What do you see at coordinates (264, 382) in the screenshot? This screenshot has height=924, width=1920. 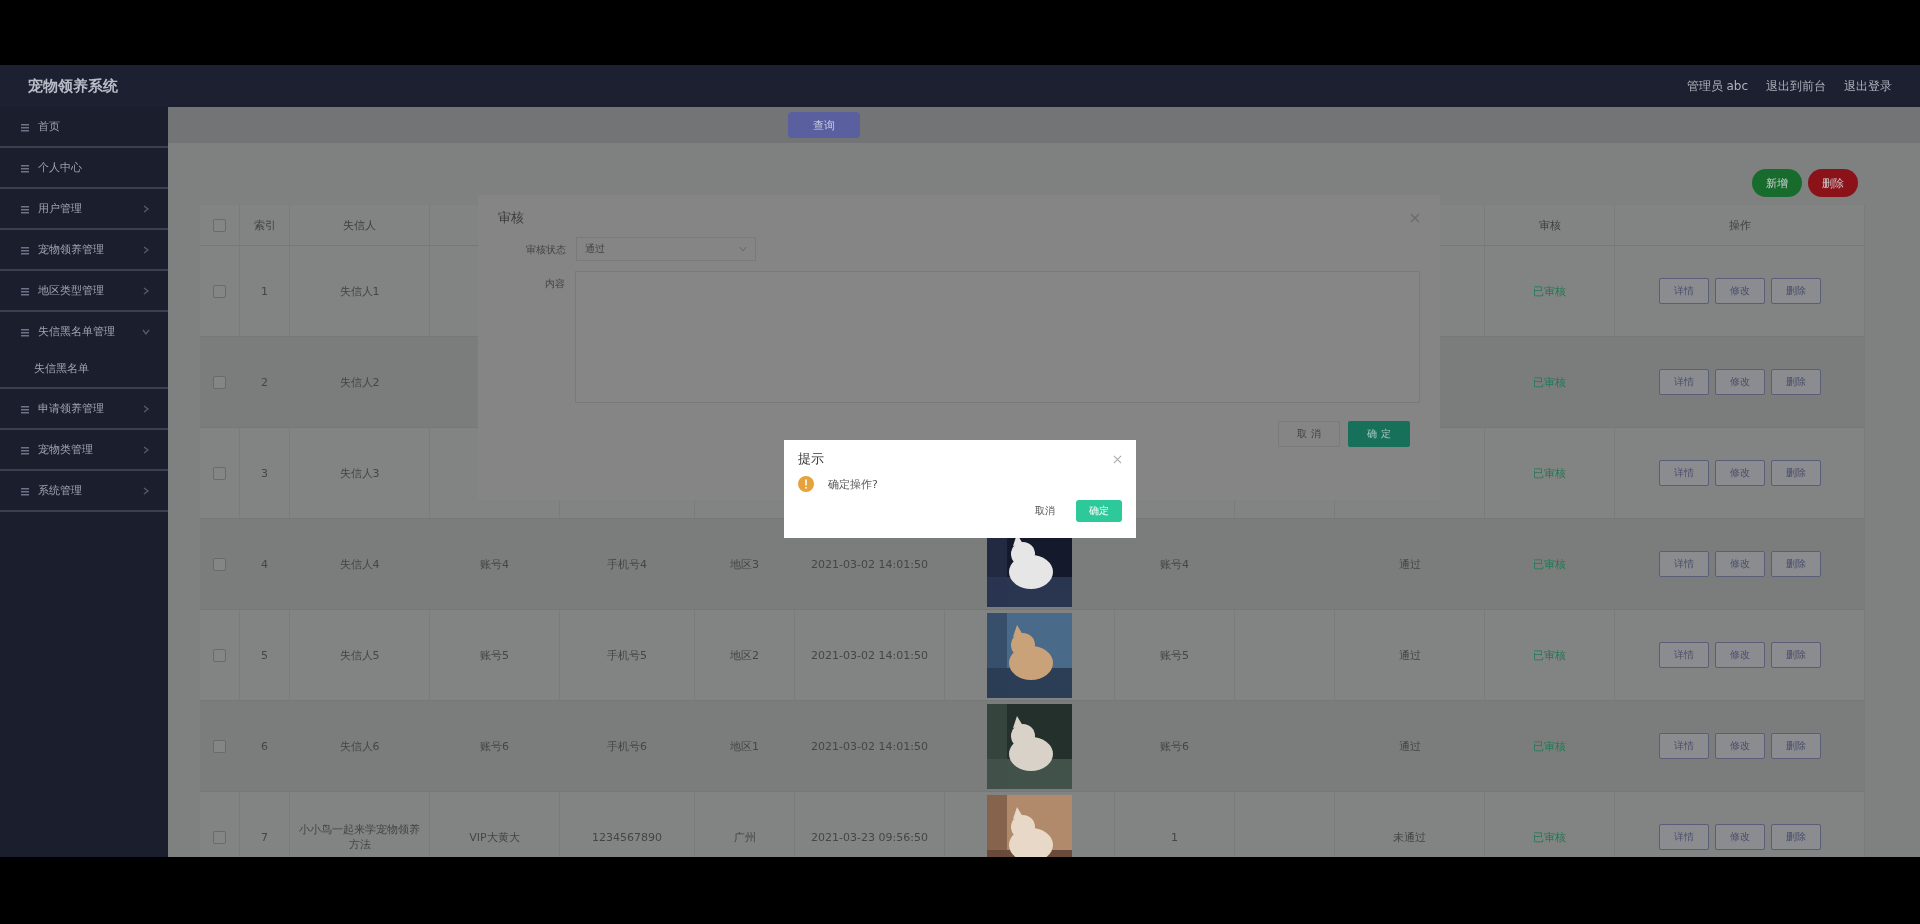 I see `table-cell: 2` at bounding box center [264, 382].